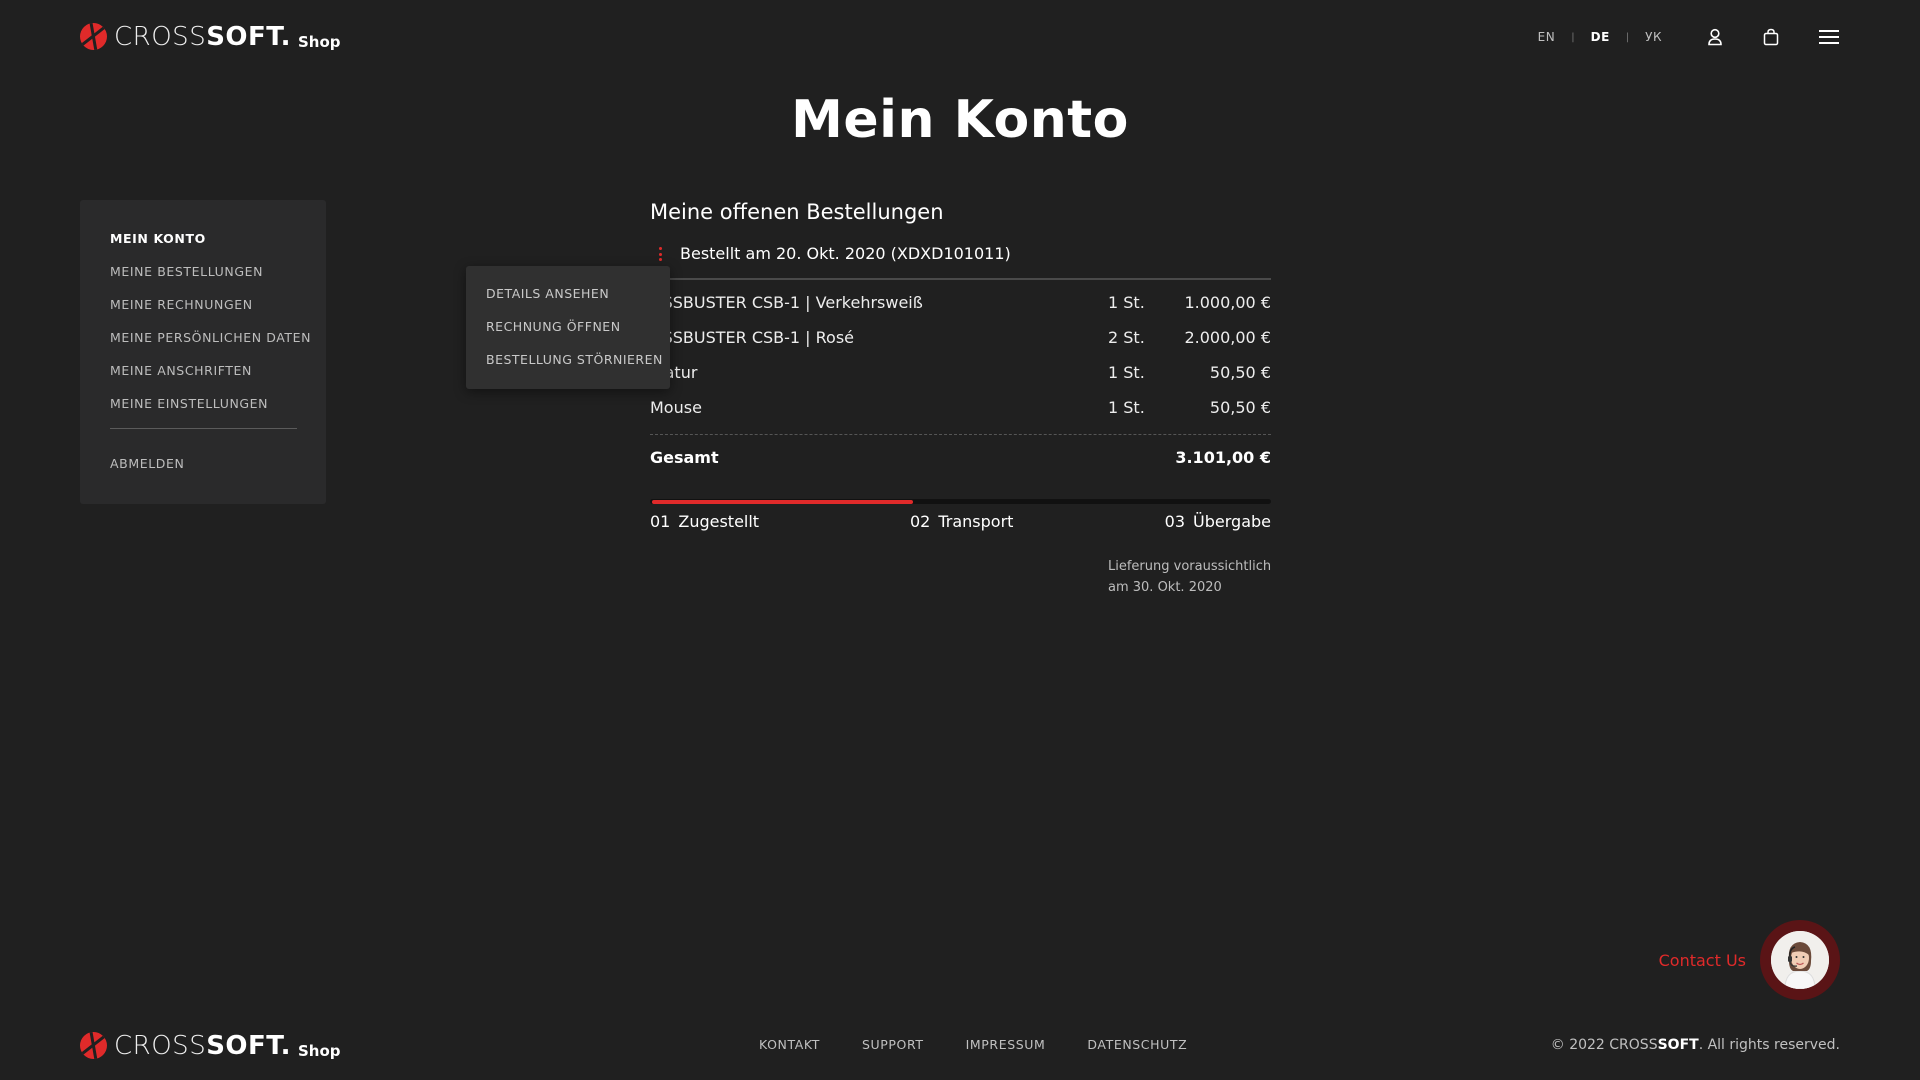 The image size is (1920, 1080). What do you see at coordinates (1689, 37) in the screenshot?
I see `header-actions: EN | DE | УК` at bounding box center [1689, 37].